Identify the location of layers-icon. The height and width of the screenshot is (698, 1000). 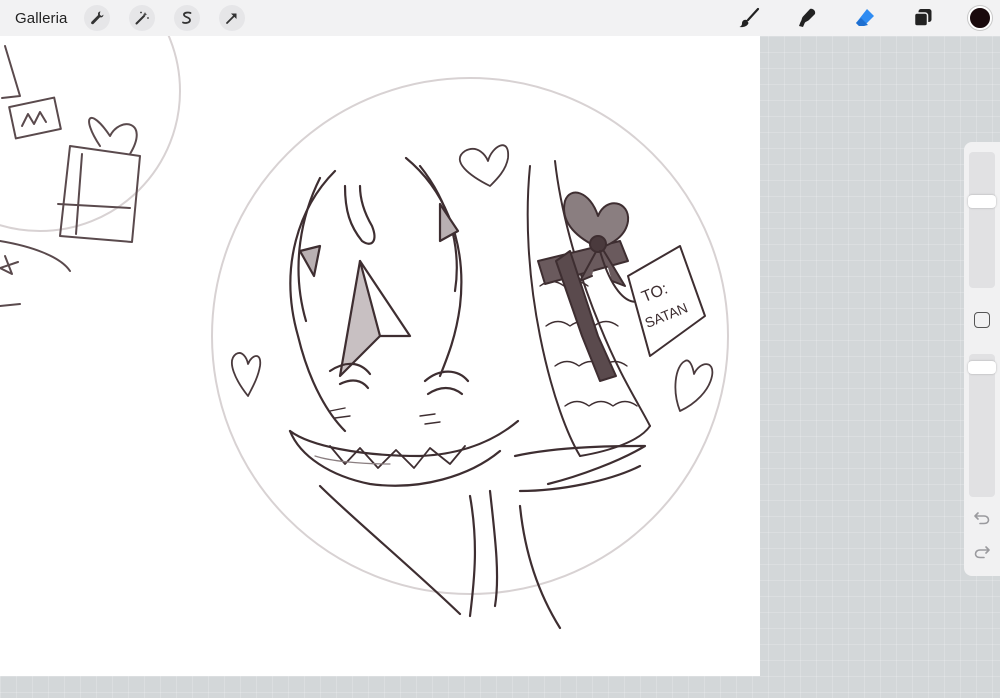
(922, 18).